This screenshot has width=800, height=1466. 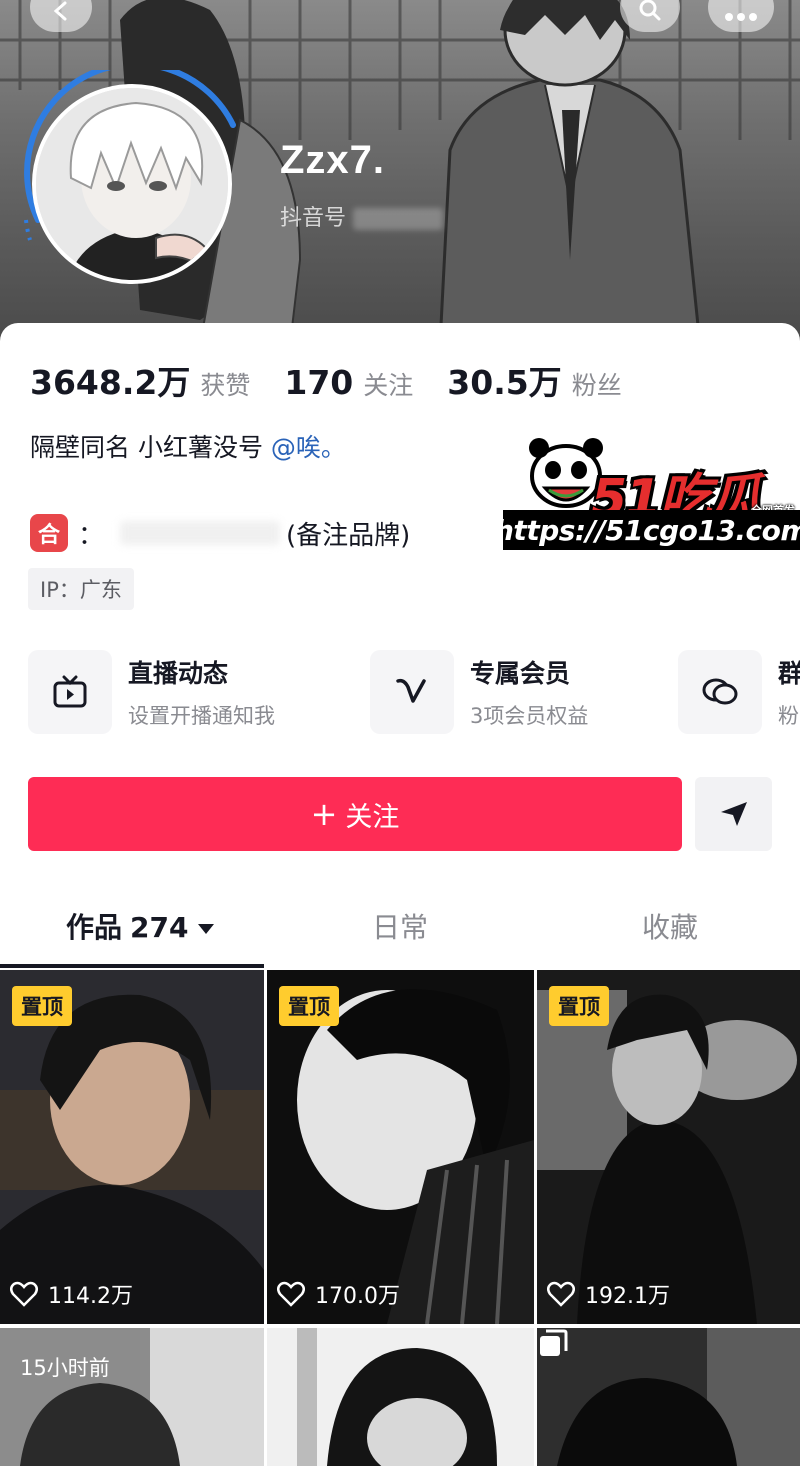 I want to click on brand-colon: ：, so click(x=91, y=535).